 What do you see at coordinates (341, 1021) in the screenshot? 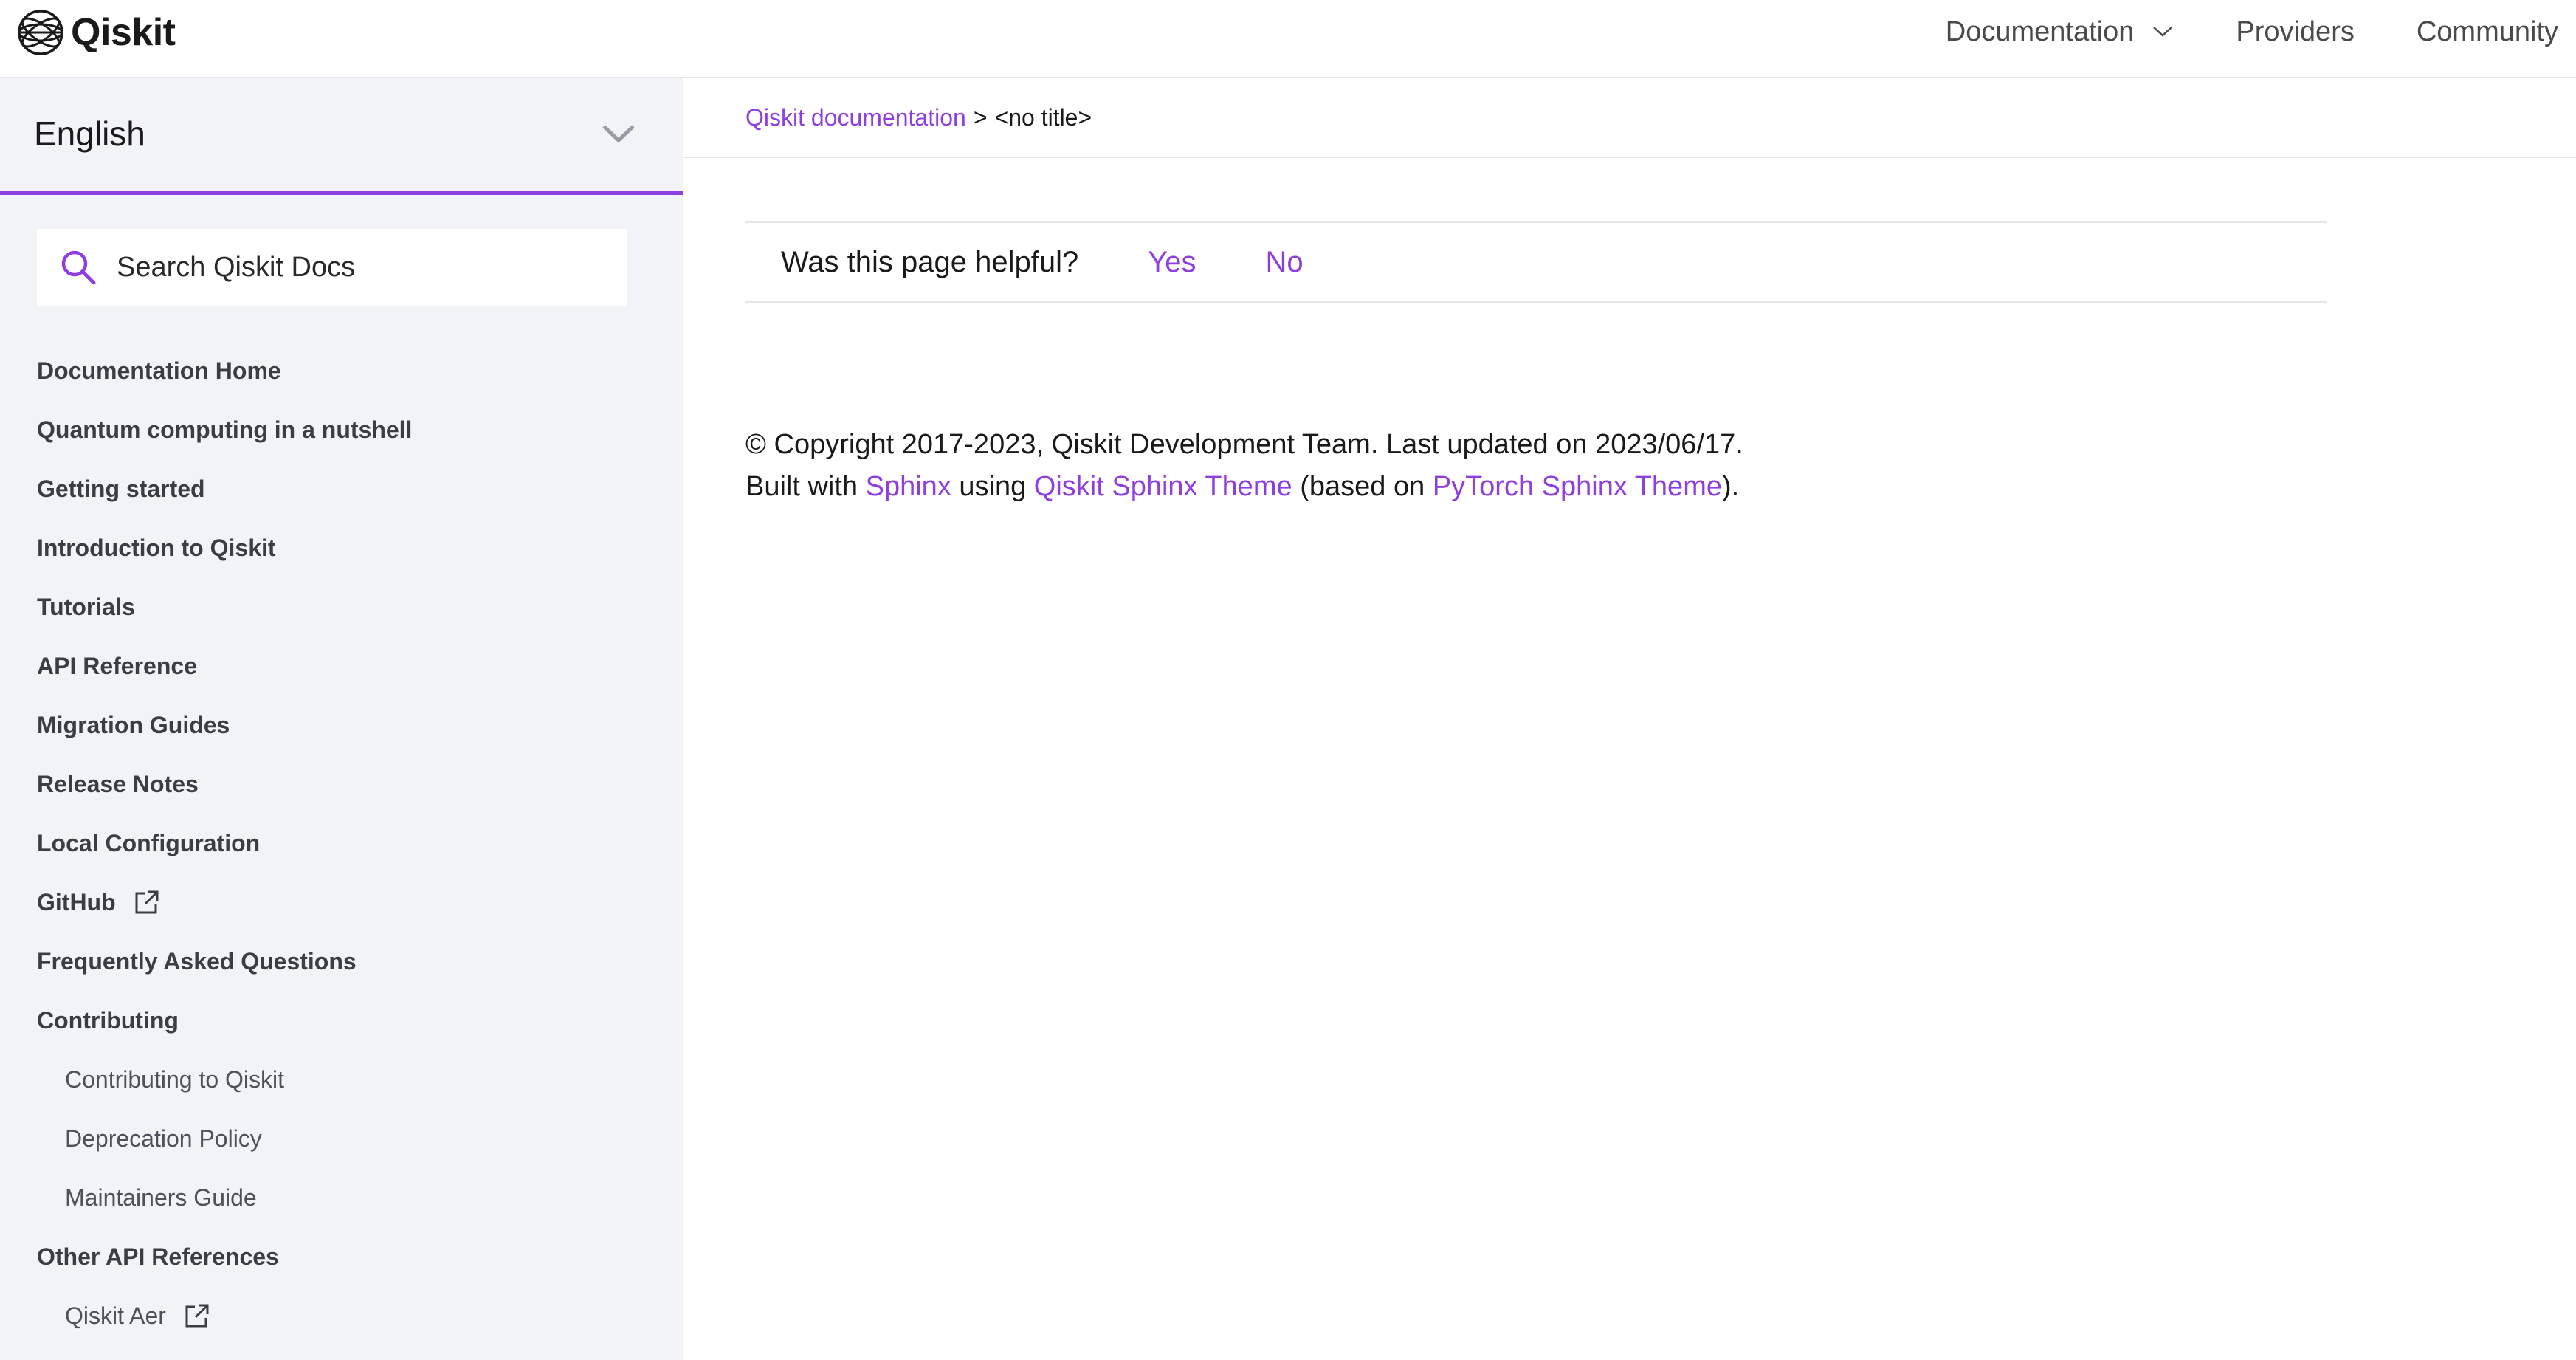
I see `sidebar-item-contributing: Contributing` at bounding box center [341, 1021].